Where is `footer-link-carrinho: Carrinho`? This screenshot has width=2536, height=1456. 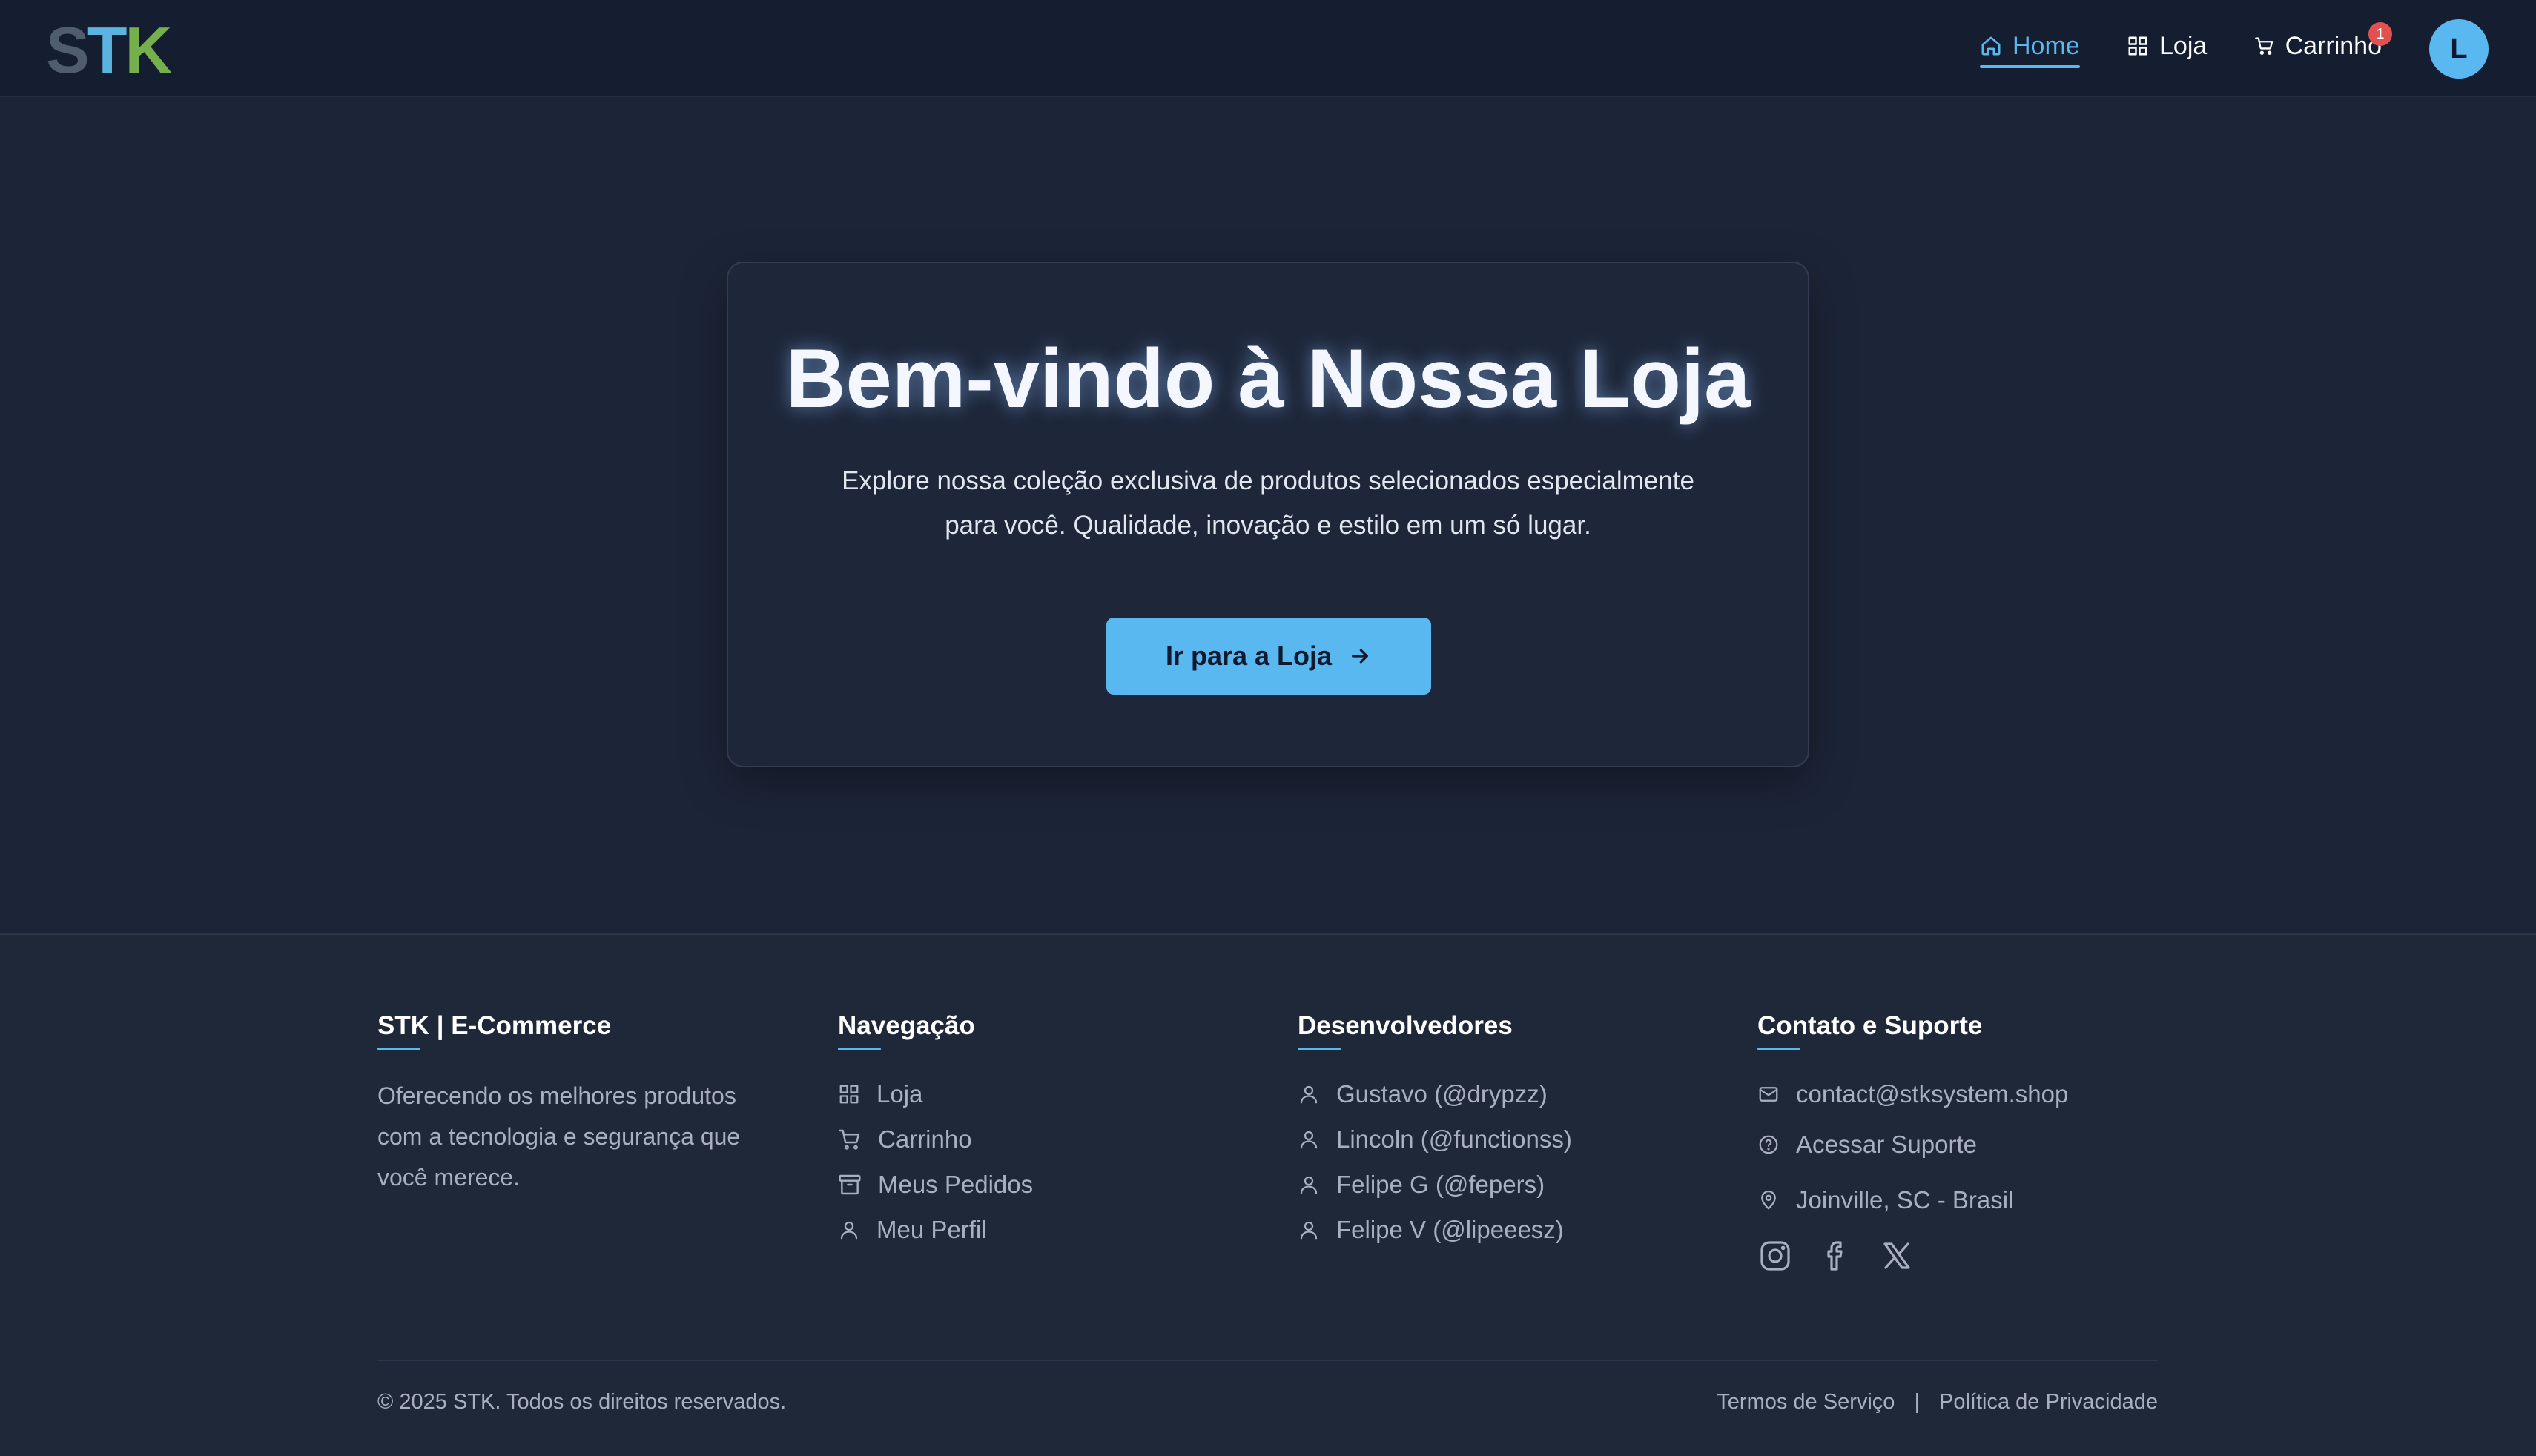 footer-link-carrinho: Carrinho is located at coordinates (936, 1139).